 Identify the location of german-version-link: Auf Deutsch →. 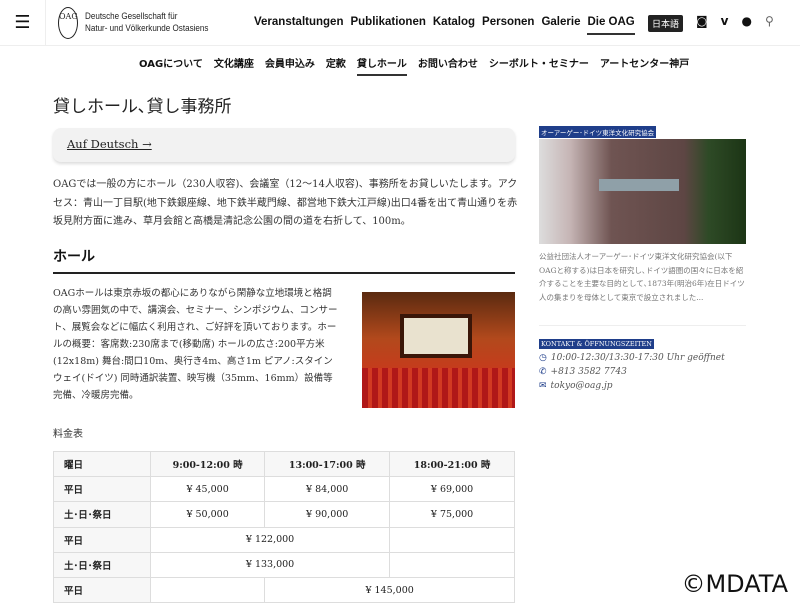
(284, 145).